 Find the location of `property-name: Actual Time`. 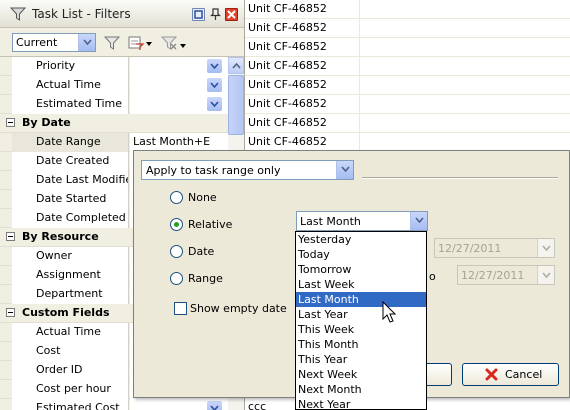

property-name: Actual Time is located at coordinates (70, 332).